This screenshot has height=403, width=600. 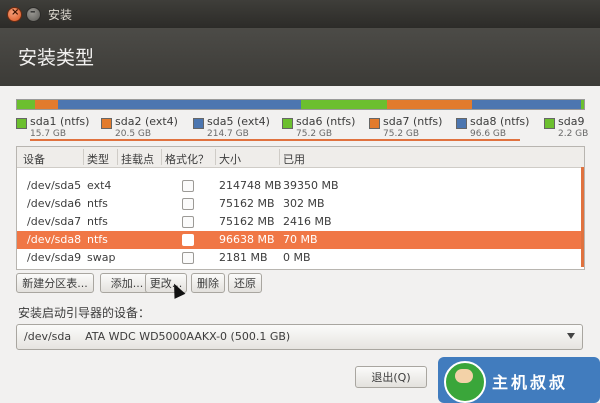 What do you see at coordinates (84, 313) in the screenshot?
I see `bootloader-device-label: 安装启动引导器的设备：` at bounding box center [84, 313].